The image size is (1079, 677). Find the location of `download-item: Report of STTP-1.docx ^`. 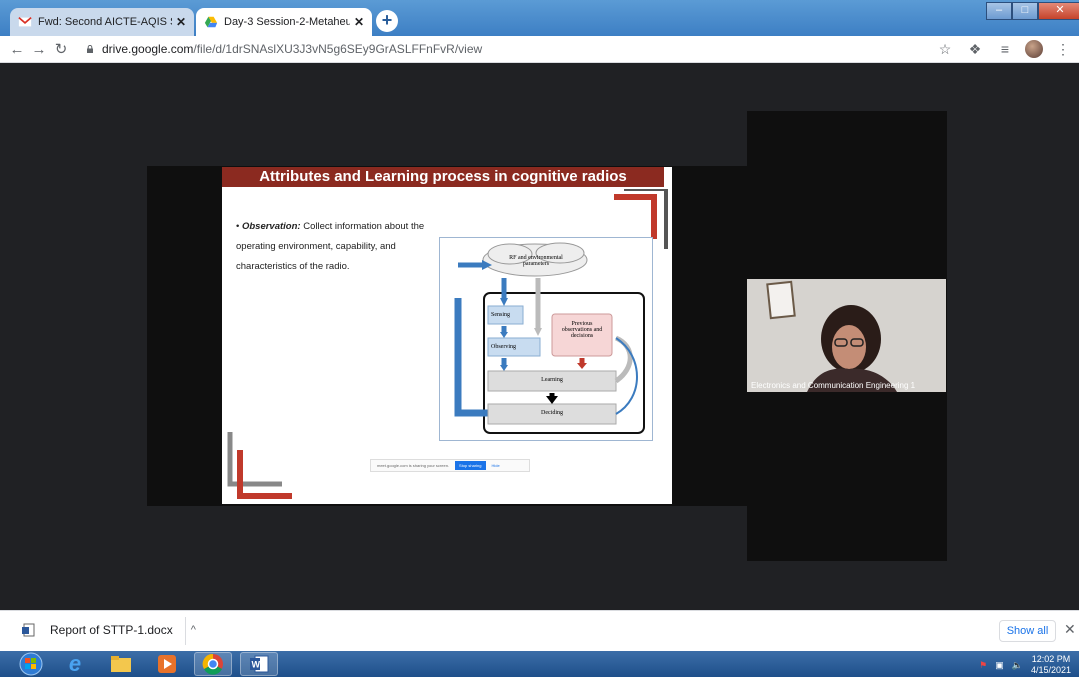

download-item: Report of STTP-1.docx ^ is located at coordinates (109, 630).